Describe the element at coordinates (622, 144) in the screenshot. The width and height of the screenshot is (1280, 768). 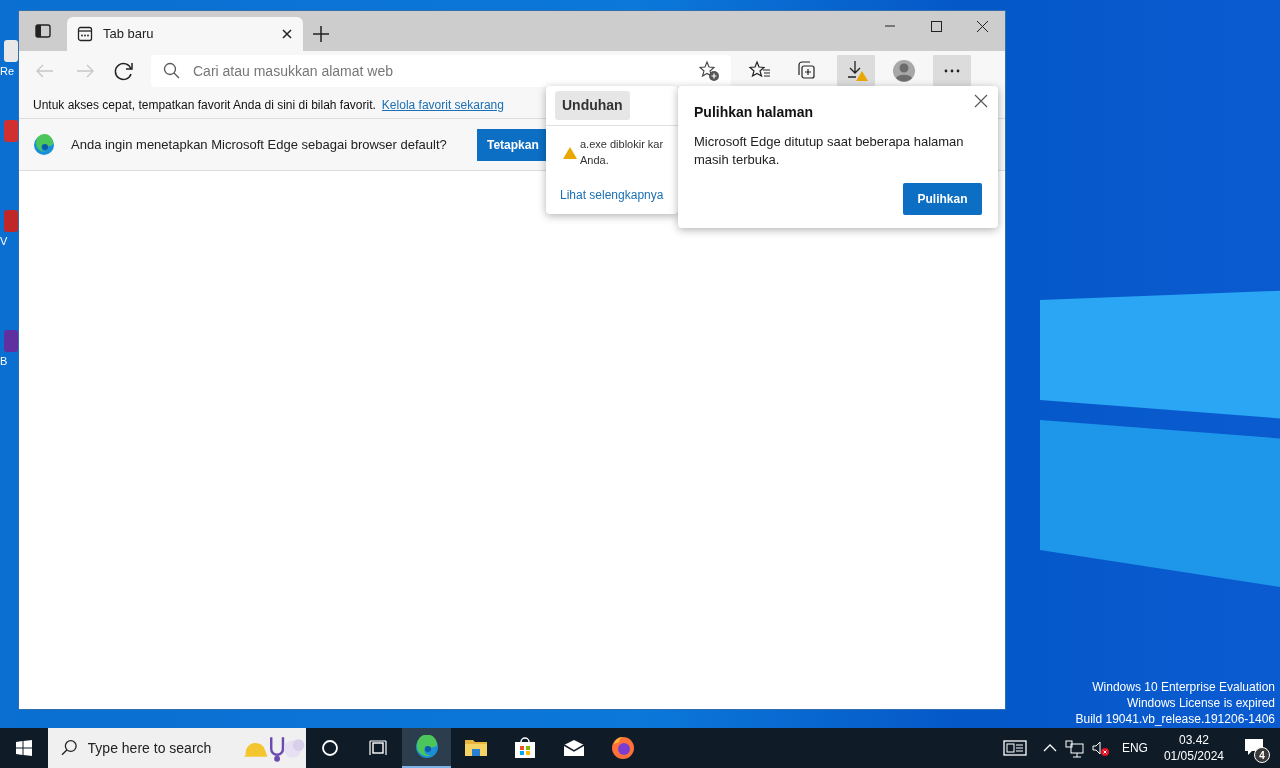
I see `download-item-text: a.exe diblokir kar` at that location.